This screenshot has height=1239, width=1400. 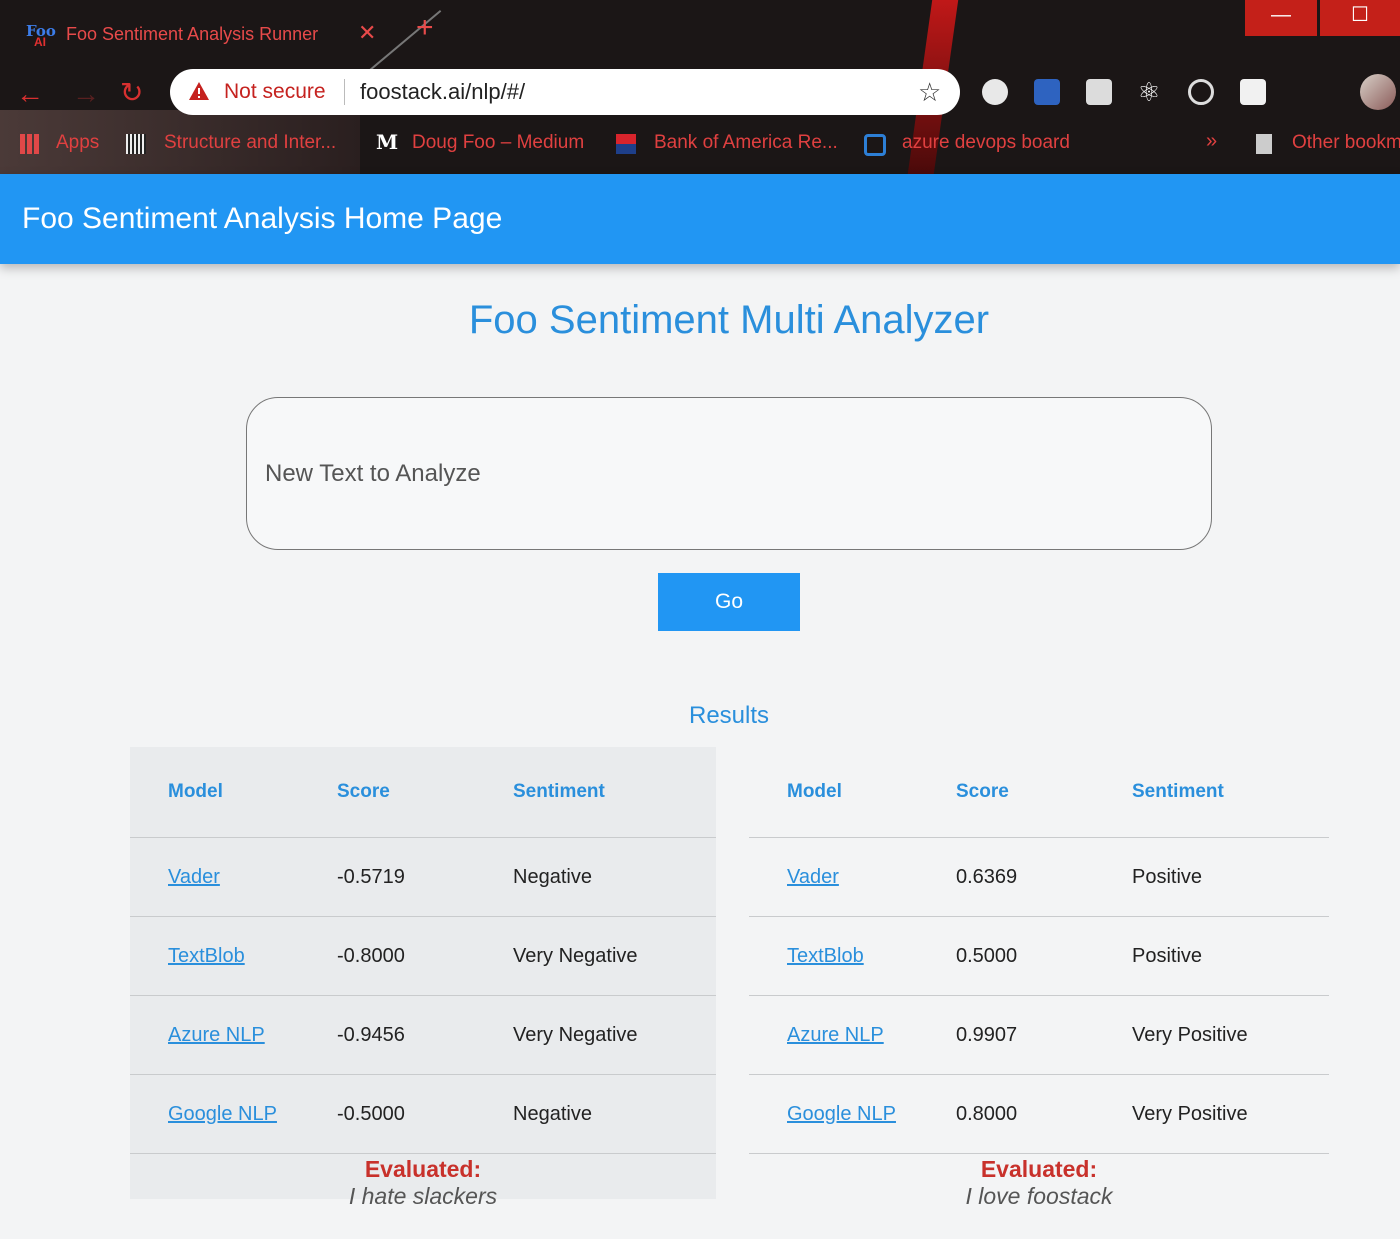 I want to click on results-heading: Results, so click(x=729, y=715).